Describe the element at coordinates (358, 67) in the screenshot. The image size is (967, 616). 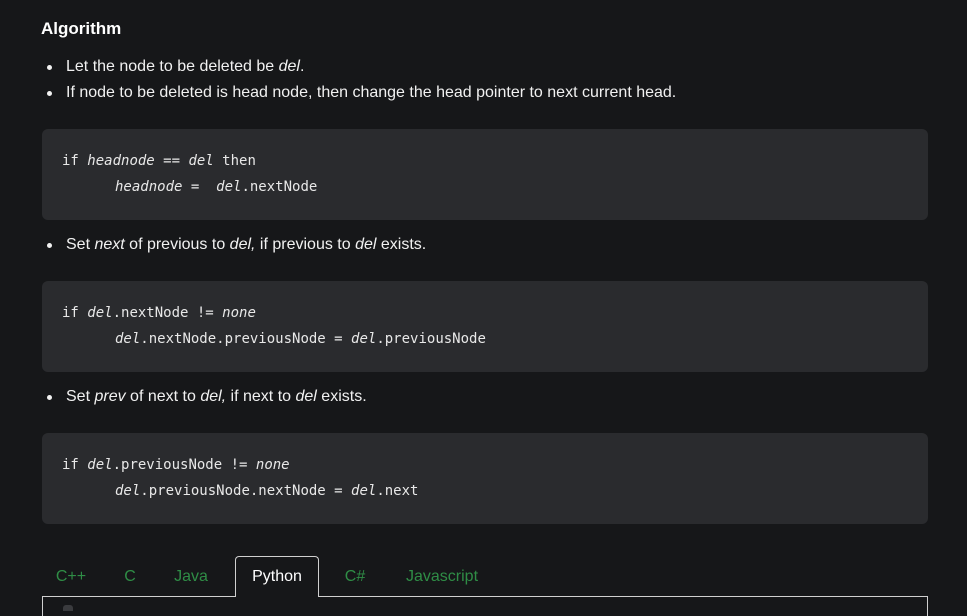
I see `list-item: Let the node to be deleted be del.` at that location.